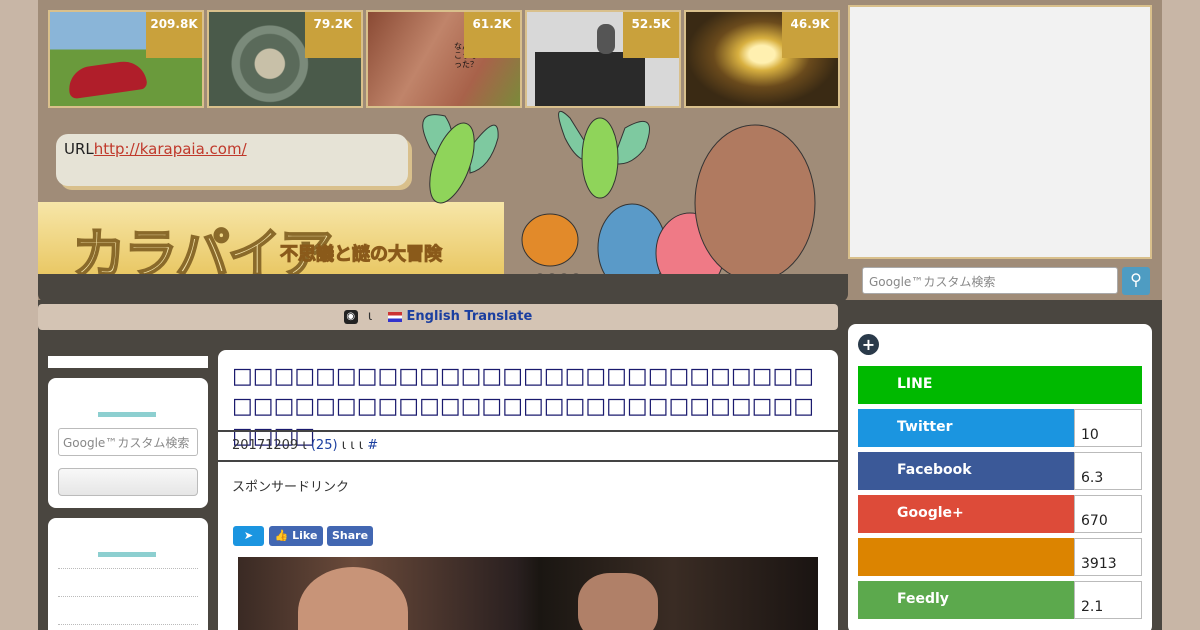  Describe the element at coordinates (762, 59) in the screenshot. I see `thumbnail-5: 46.9K` at that location.